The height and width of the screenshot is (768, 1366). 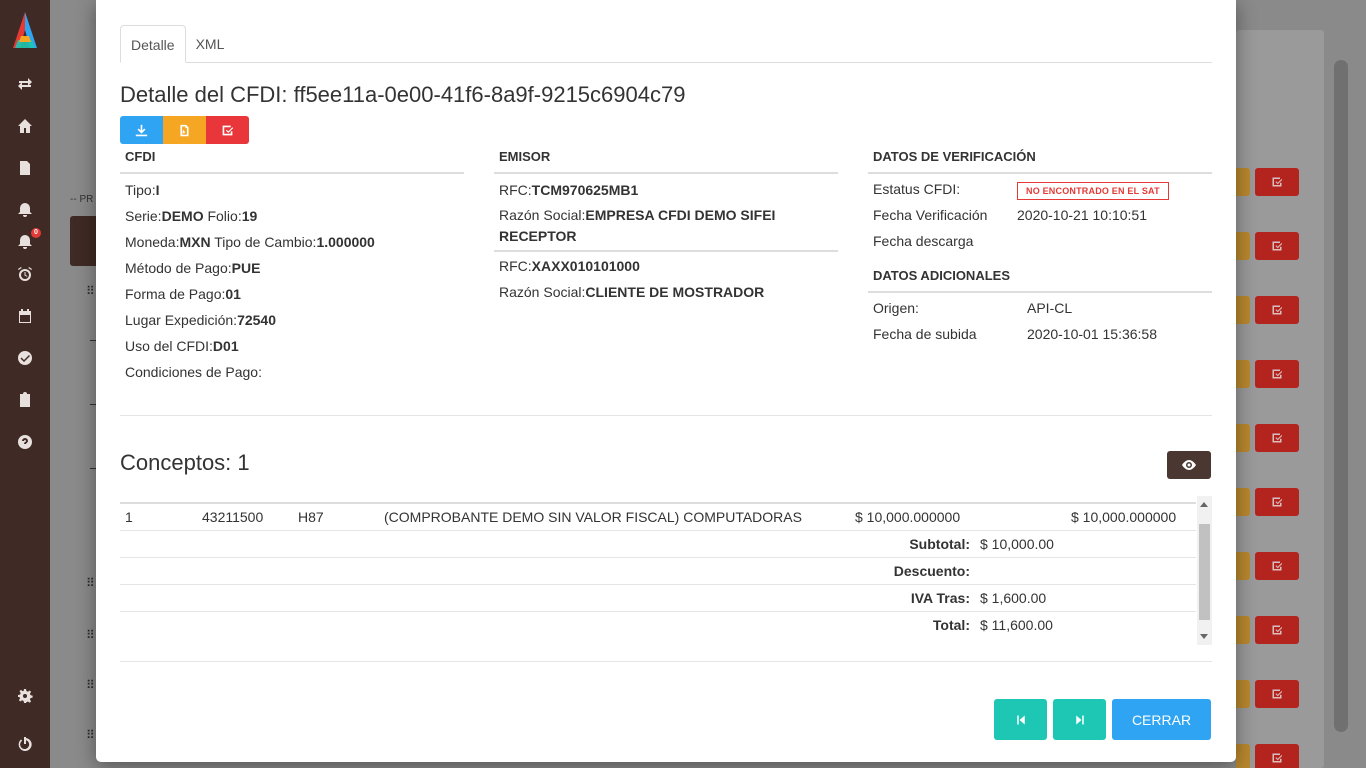 What do you see at coordinates (345, 242) in the screenshot?
I see `tipo-cambio-value: 1.000000` at bounding box center [345, 242].